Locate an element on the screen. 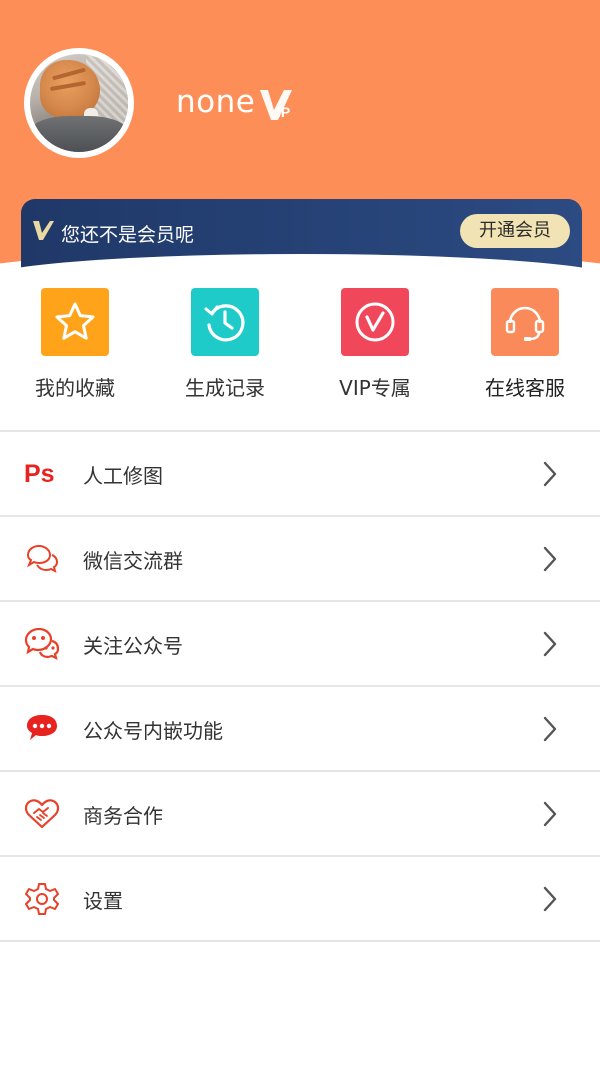 This screenshot has width=600, height=1067. vip-v-icon is located at coordinates (43, 230).